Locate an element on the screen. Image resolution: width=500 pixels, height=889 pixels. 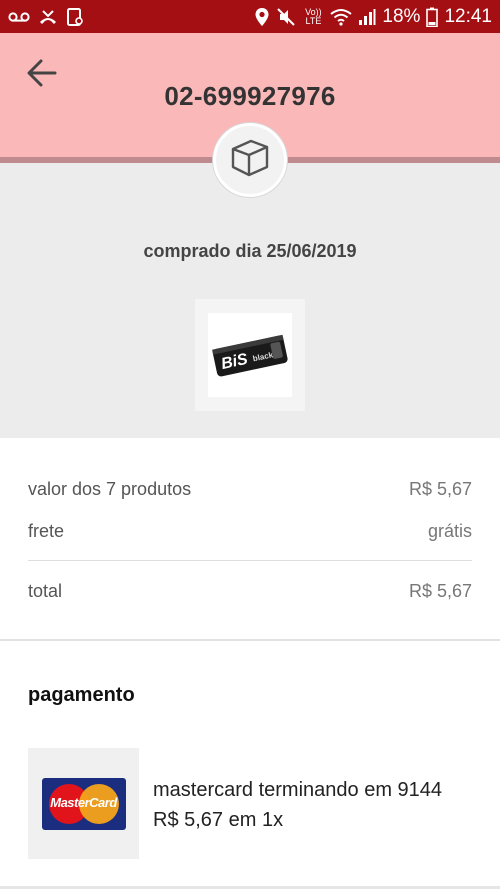
payment-card-thumbnail: MasterCard is located at coordinates (83, 803).